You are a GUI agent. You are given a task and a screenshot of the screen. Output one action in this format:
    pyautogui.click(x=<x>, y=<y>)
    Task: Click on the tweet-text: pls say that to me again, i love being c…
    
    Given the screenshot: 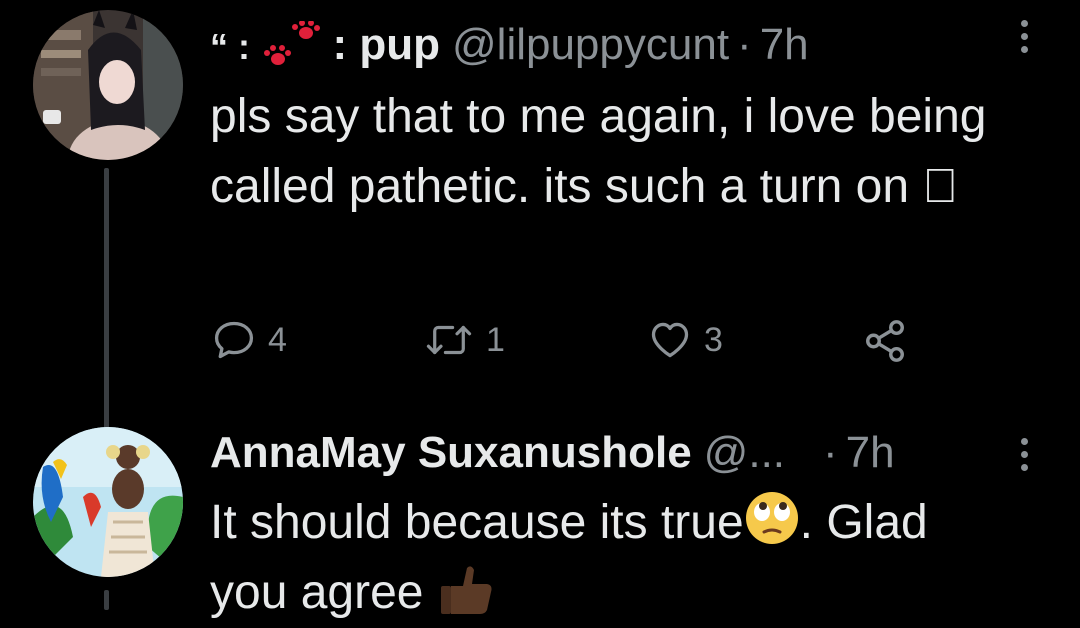 What is the action you would take?
    pyautogui.click(x=598, y=151)
    